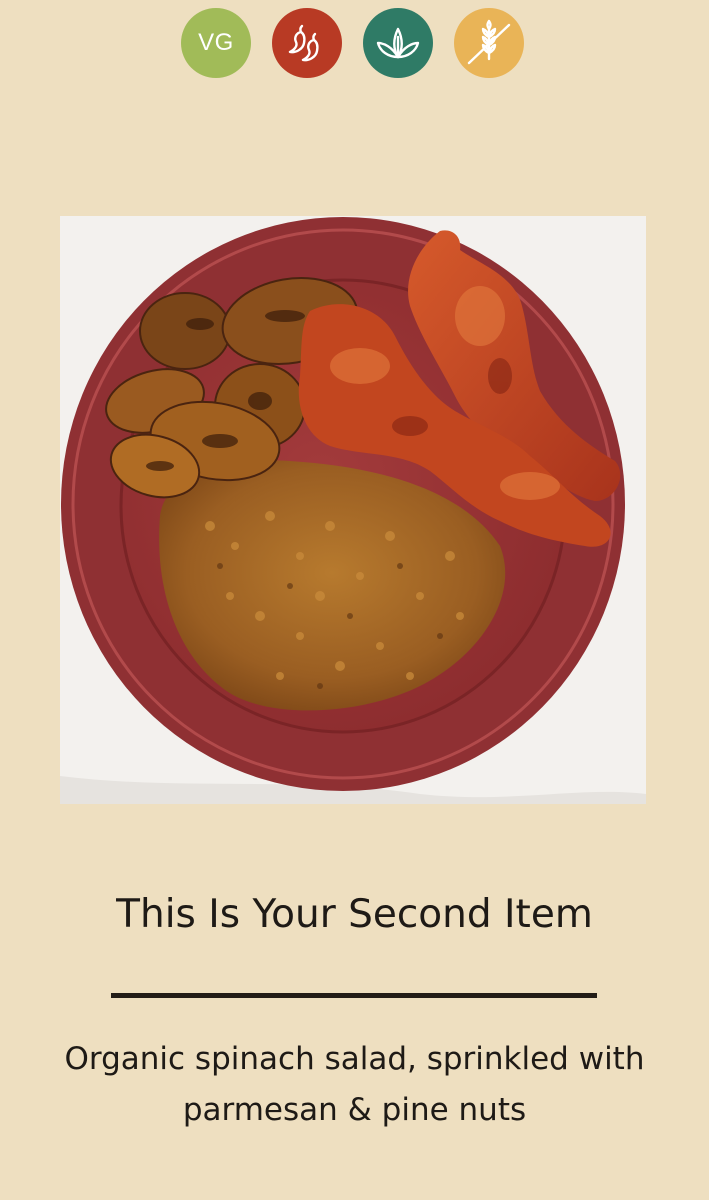 Image resolution: width=709 pixels, height=1200 pixels. Describe the element at coordinates (354, 914) in the screenshot. I see `item-title: This Is Your Second Item` at that location.